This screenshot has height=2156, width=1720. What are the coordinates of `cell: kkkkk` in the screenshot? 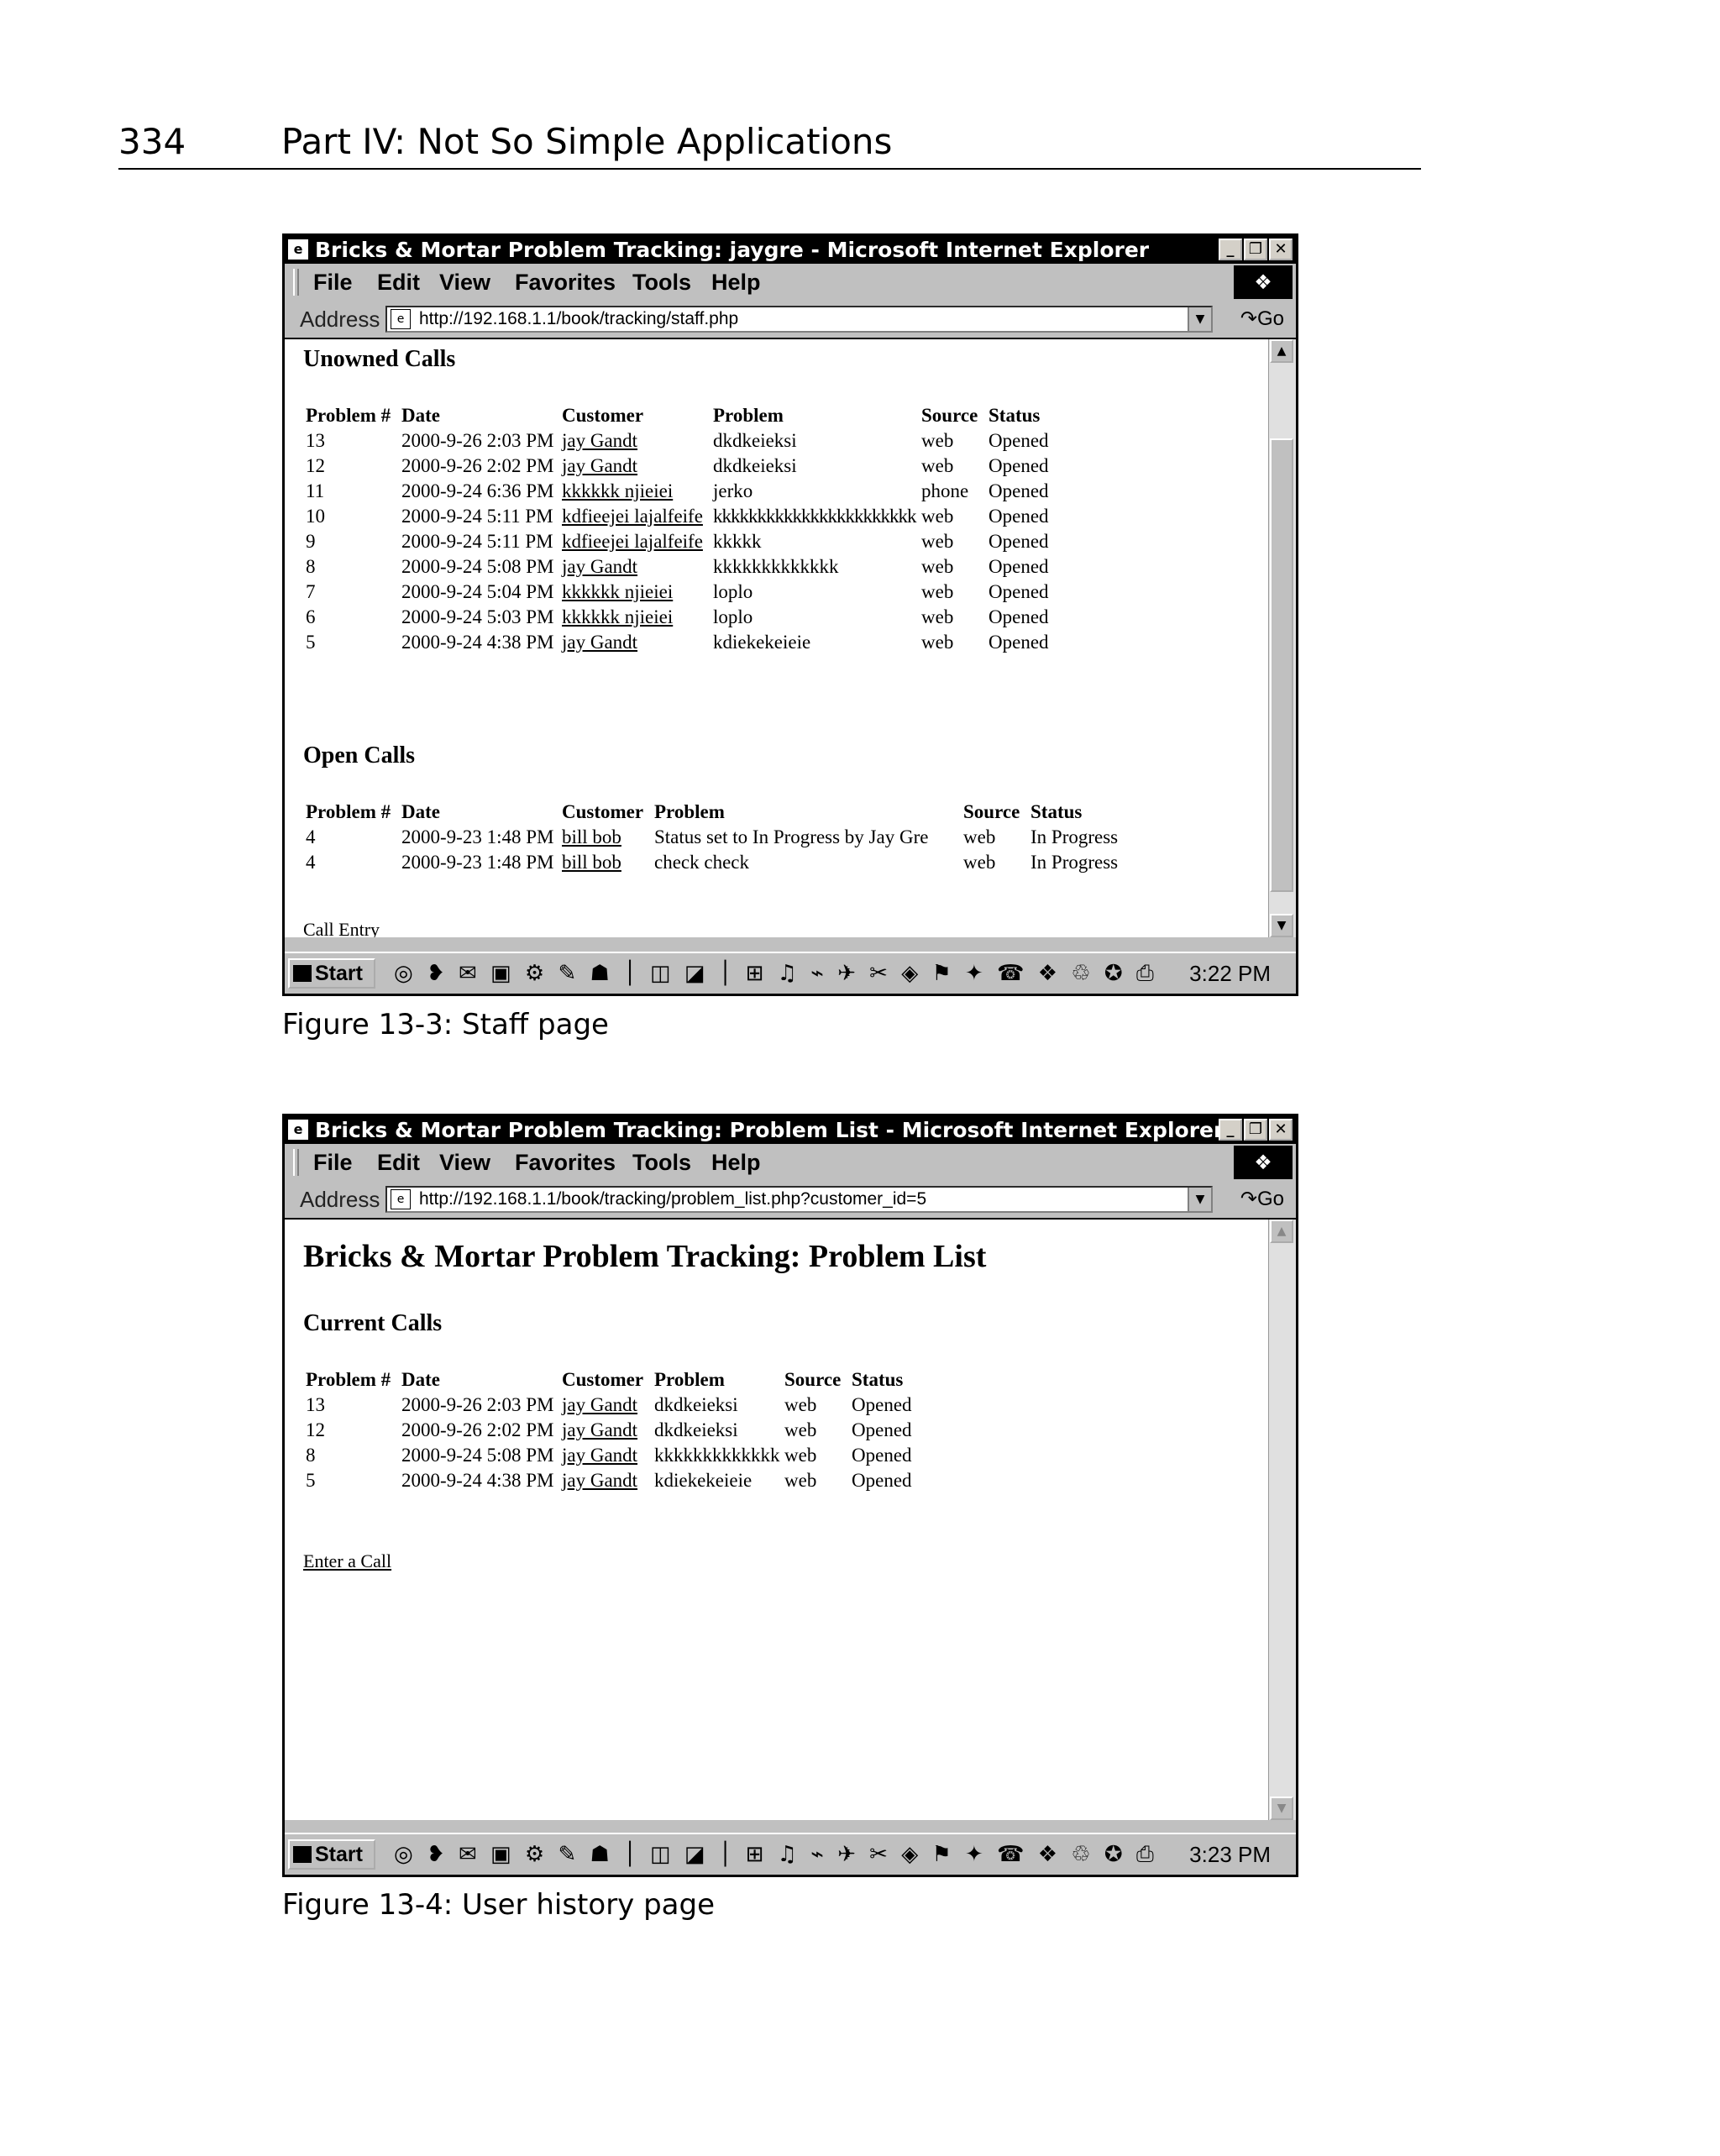 It's located at (737, 541).